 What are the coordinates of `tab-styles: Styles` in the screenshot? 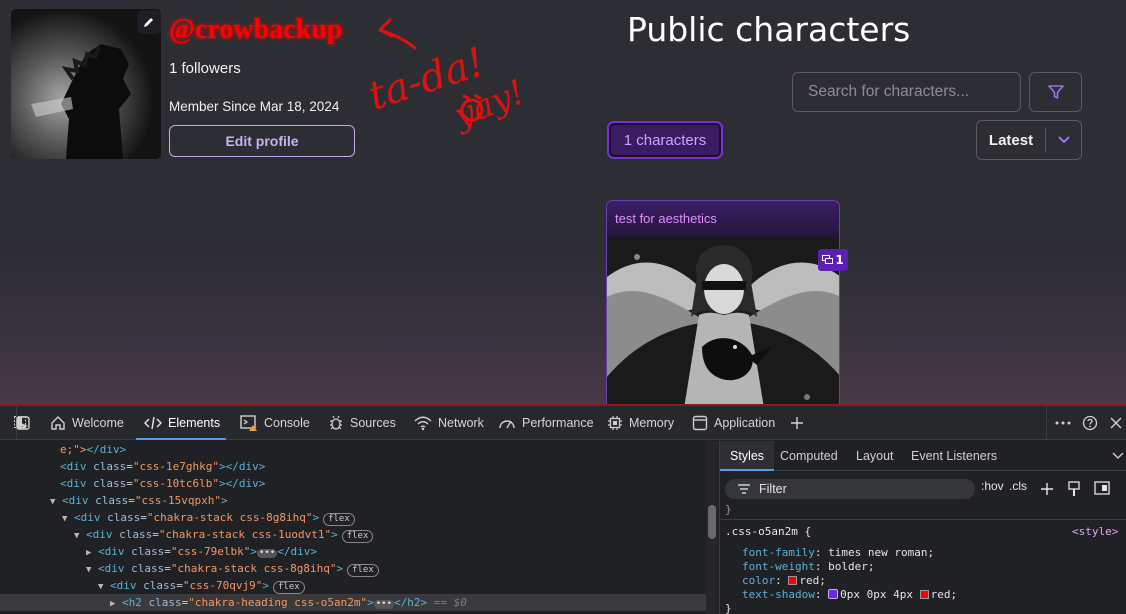 It's located at (747, 456).